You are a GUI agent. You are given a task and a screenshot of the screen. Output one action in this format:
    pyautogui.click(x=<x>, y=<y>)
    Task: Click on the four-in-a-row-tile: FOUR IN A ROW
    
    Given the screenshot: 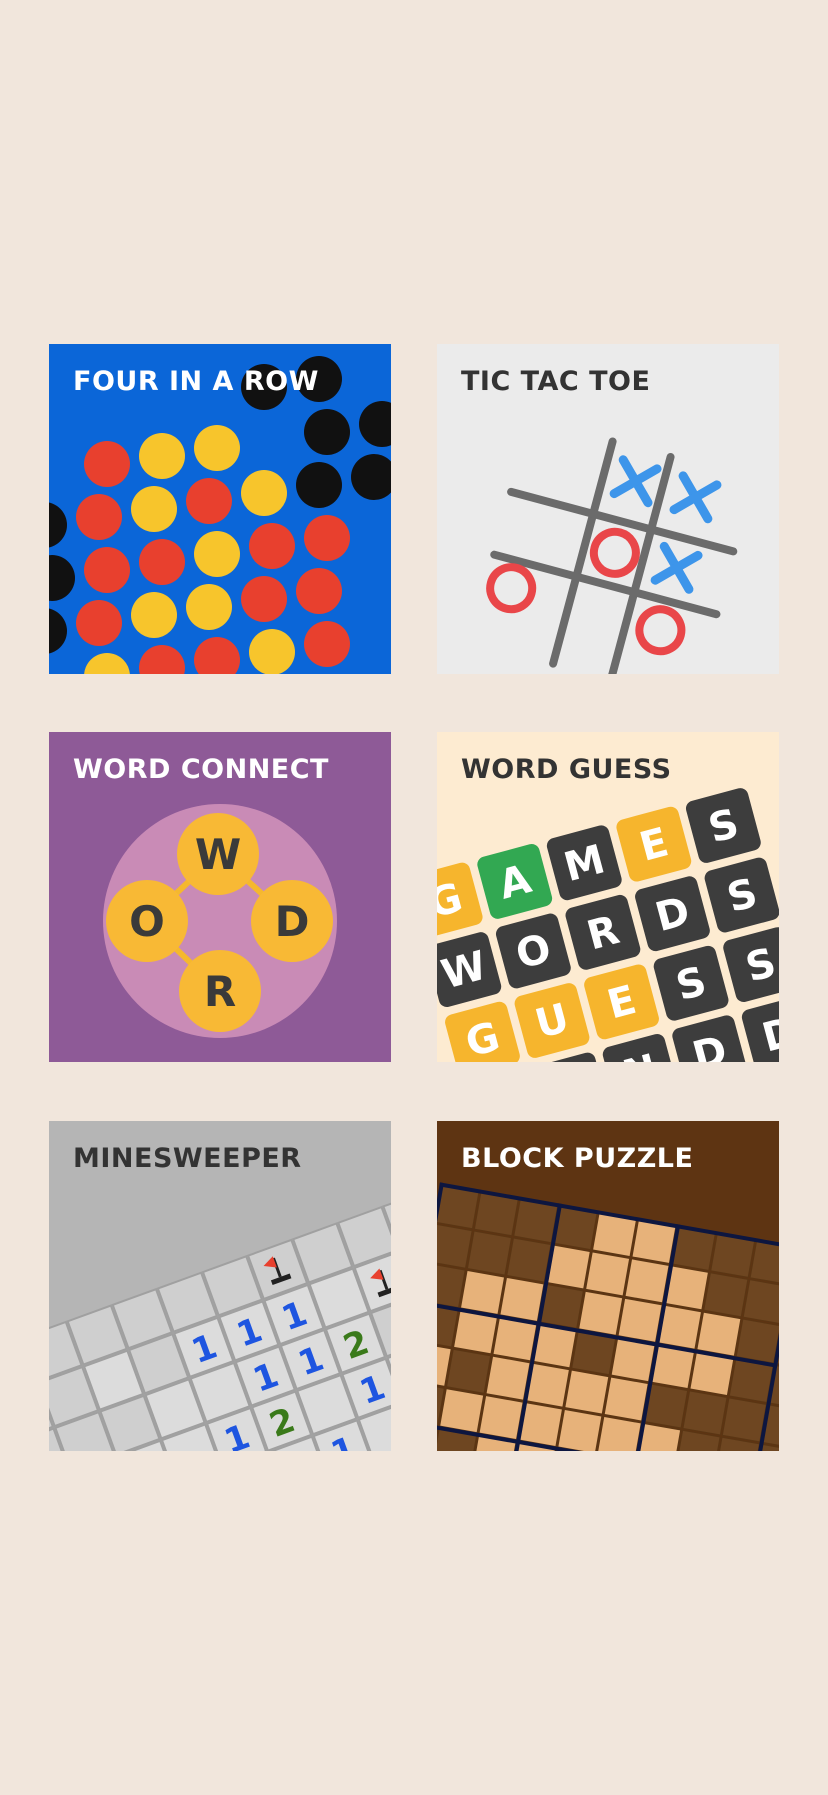 What is the action you would take?
    pyautogui.click(x=220, y=509)
    